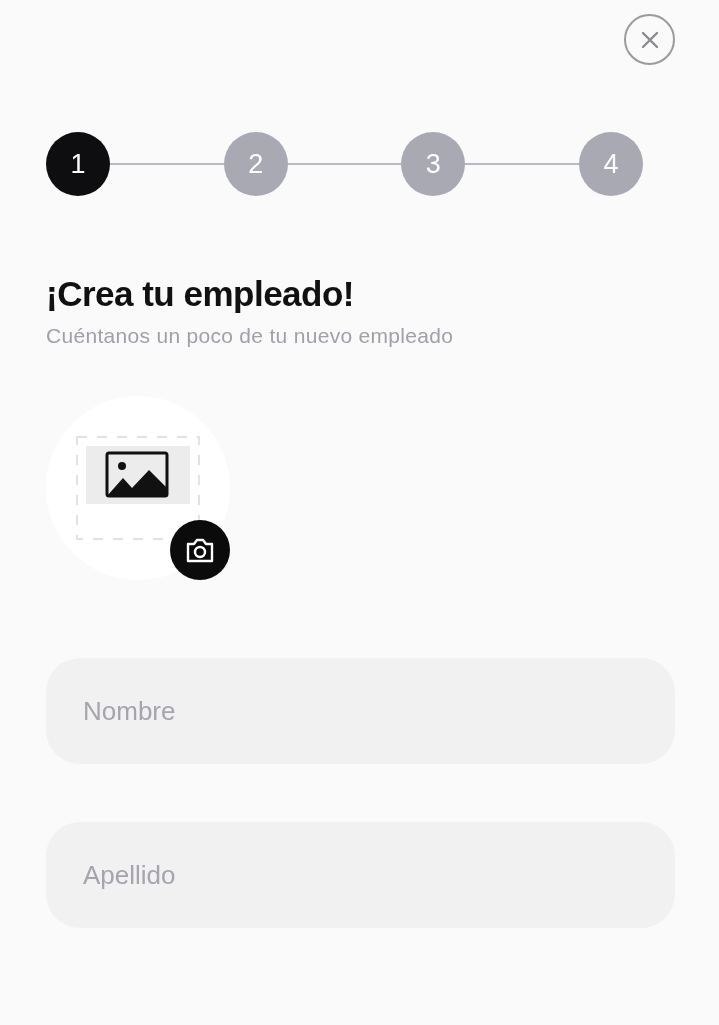  Describe the element at coordinates (255, 164) in the screenshot. I see `step-indicator: 2` at that location.